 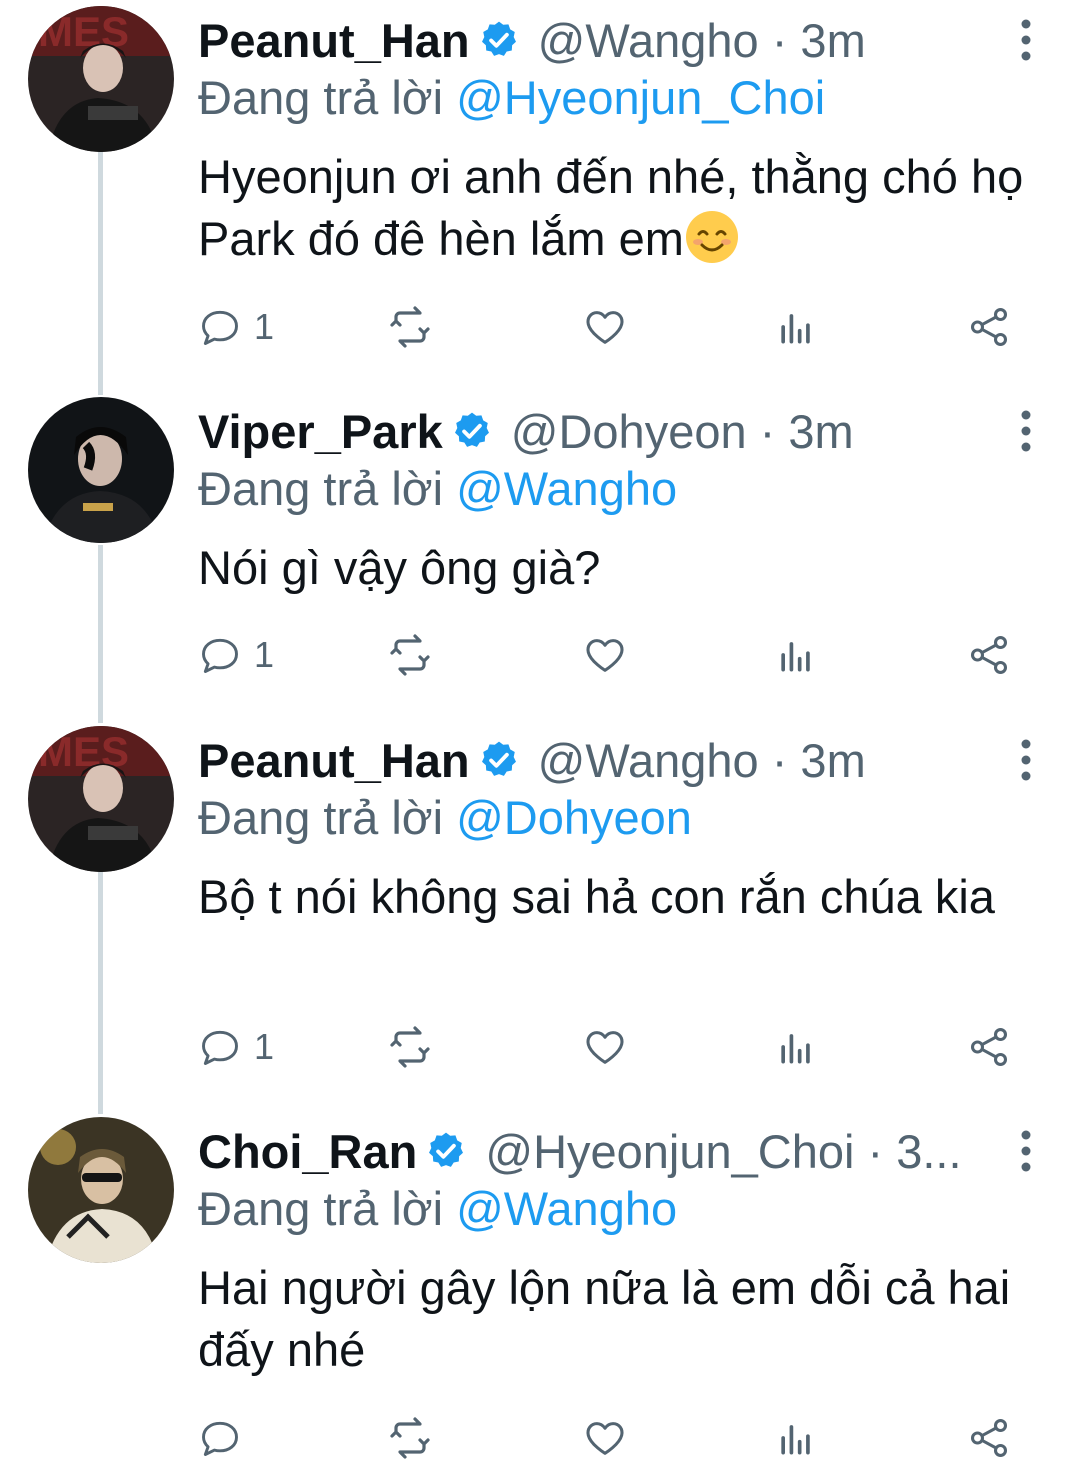 I want to click on smiling-face-emoji, so click(x=711, y=237).